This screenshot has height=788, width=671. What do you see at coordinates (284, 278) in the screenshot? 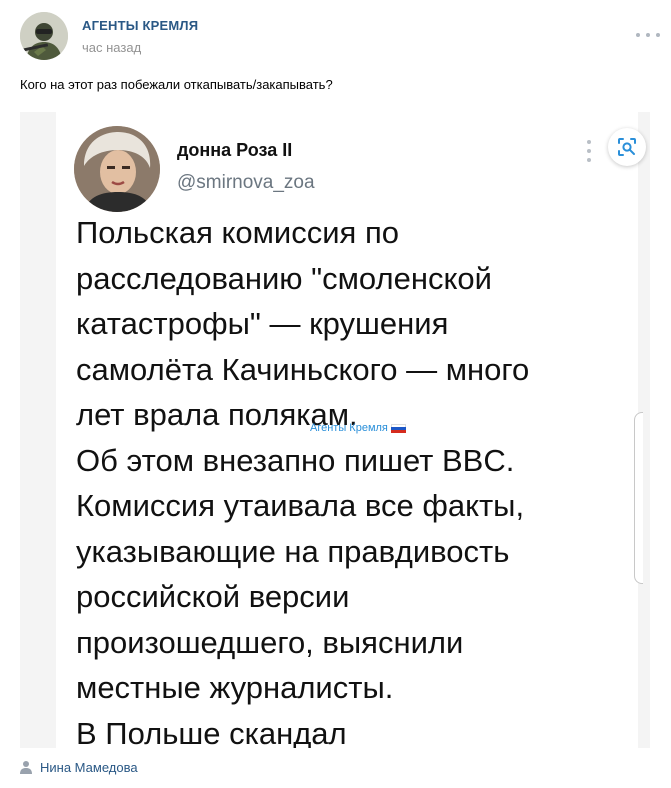
I see `tweet-line: расследованию "смоленской` at bounding box center [284, 278].